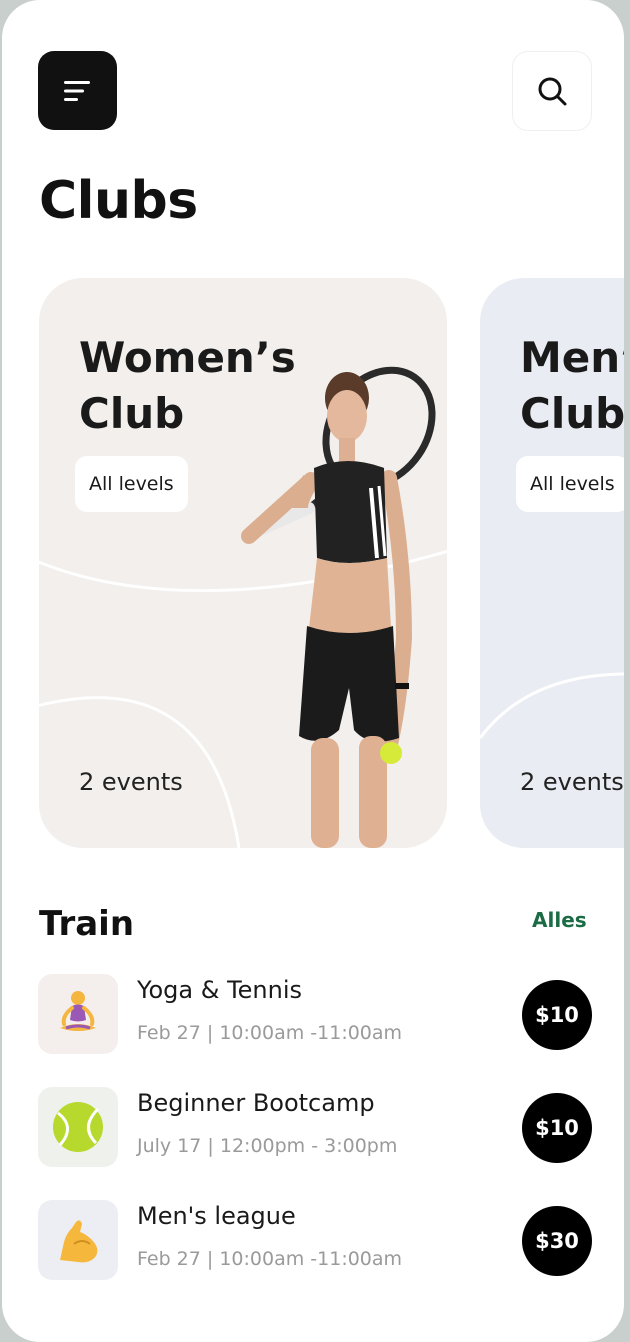 The height and width of the screenshot is (1342, 630). I want to click on club-name: Men’s Club, so click(572, 386).